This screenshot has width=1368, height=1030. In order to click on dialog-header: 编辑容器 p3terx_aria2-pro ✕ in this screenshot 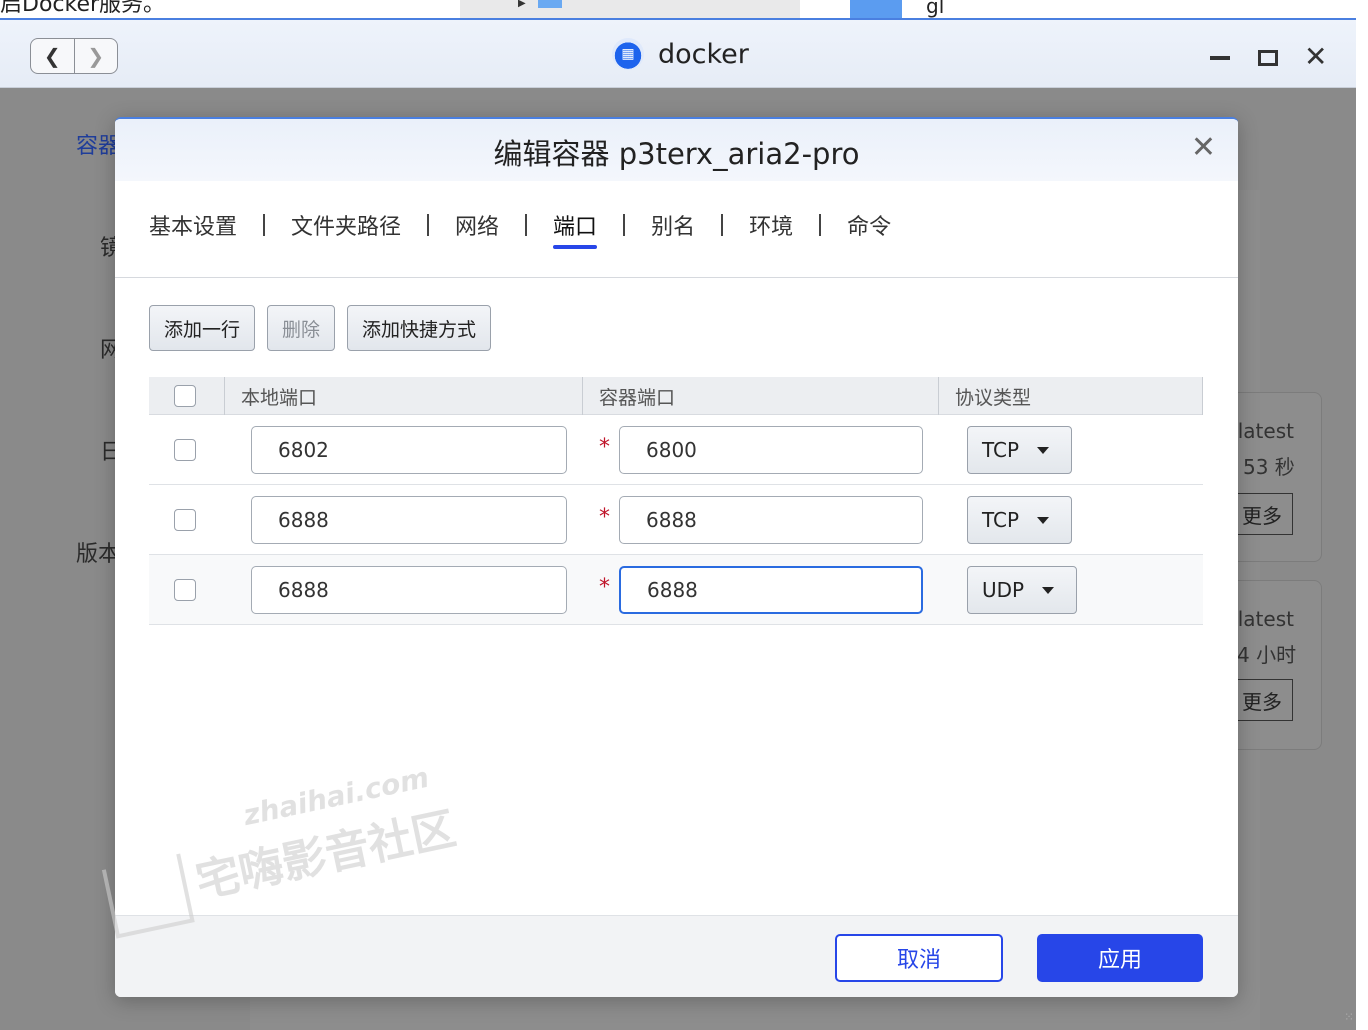, I will do `click(676, 150)`.